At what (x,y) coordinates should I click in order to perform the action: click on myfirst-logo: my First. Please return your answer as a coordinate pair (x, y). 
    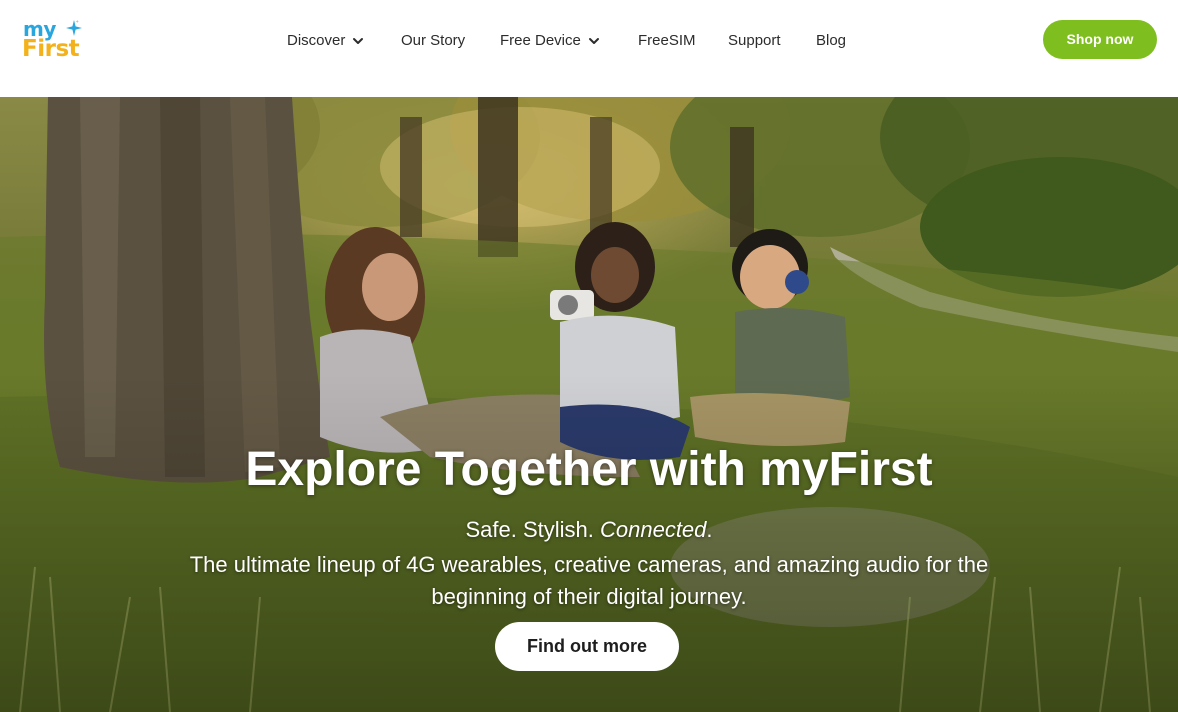
    Looking at the image, I should click on (57, 40).